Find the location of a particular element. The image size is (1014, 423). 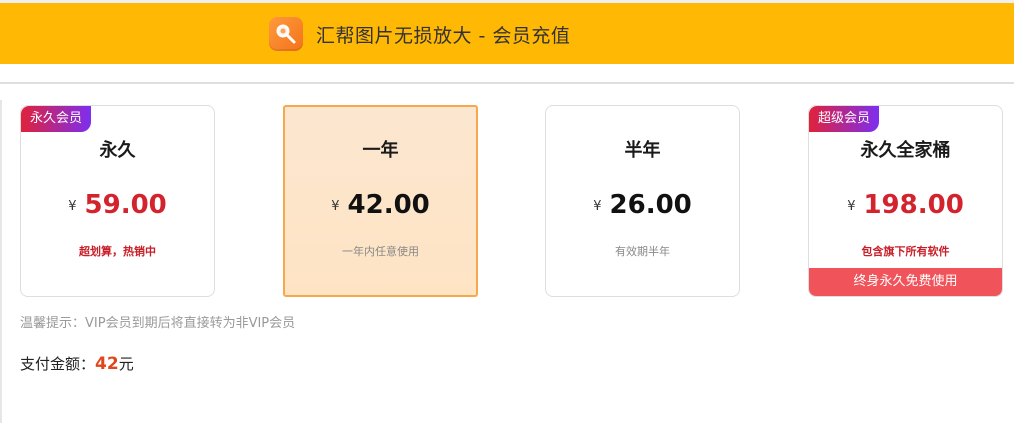

page-title: 汇帮图片无损放大 - 会员充值 is located at coordinates (443, 36).